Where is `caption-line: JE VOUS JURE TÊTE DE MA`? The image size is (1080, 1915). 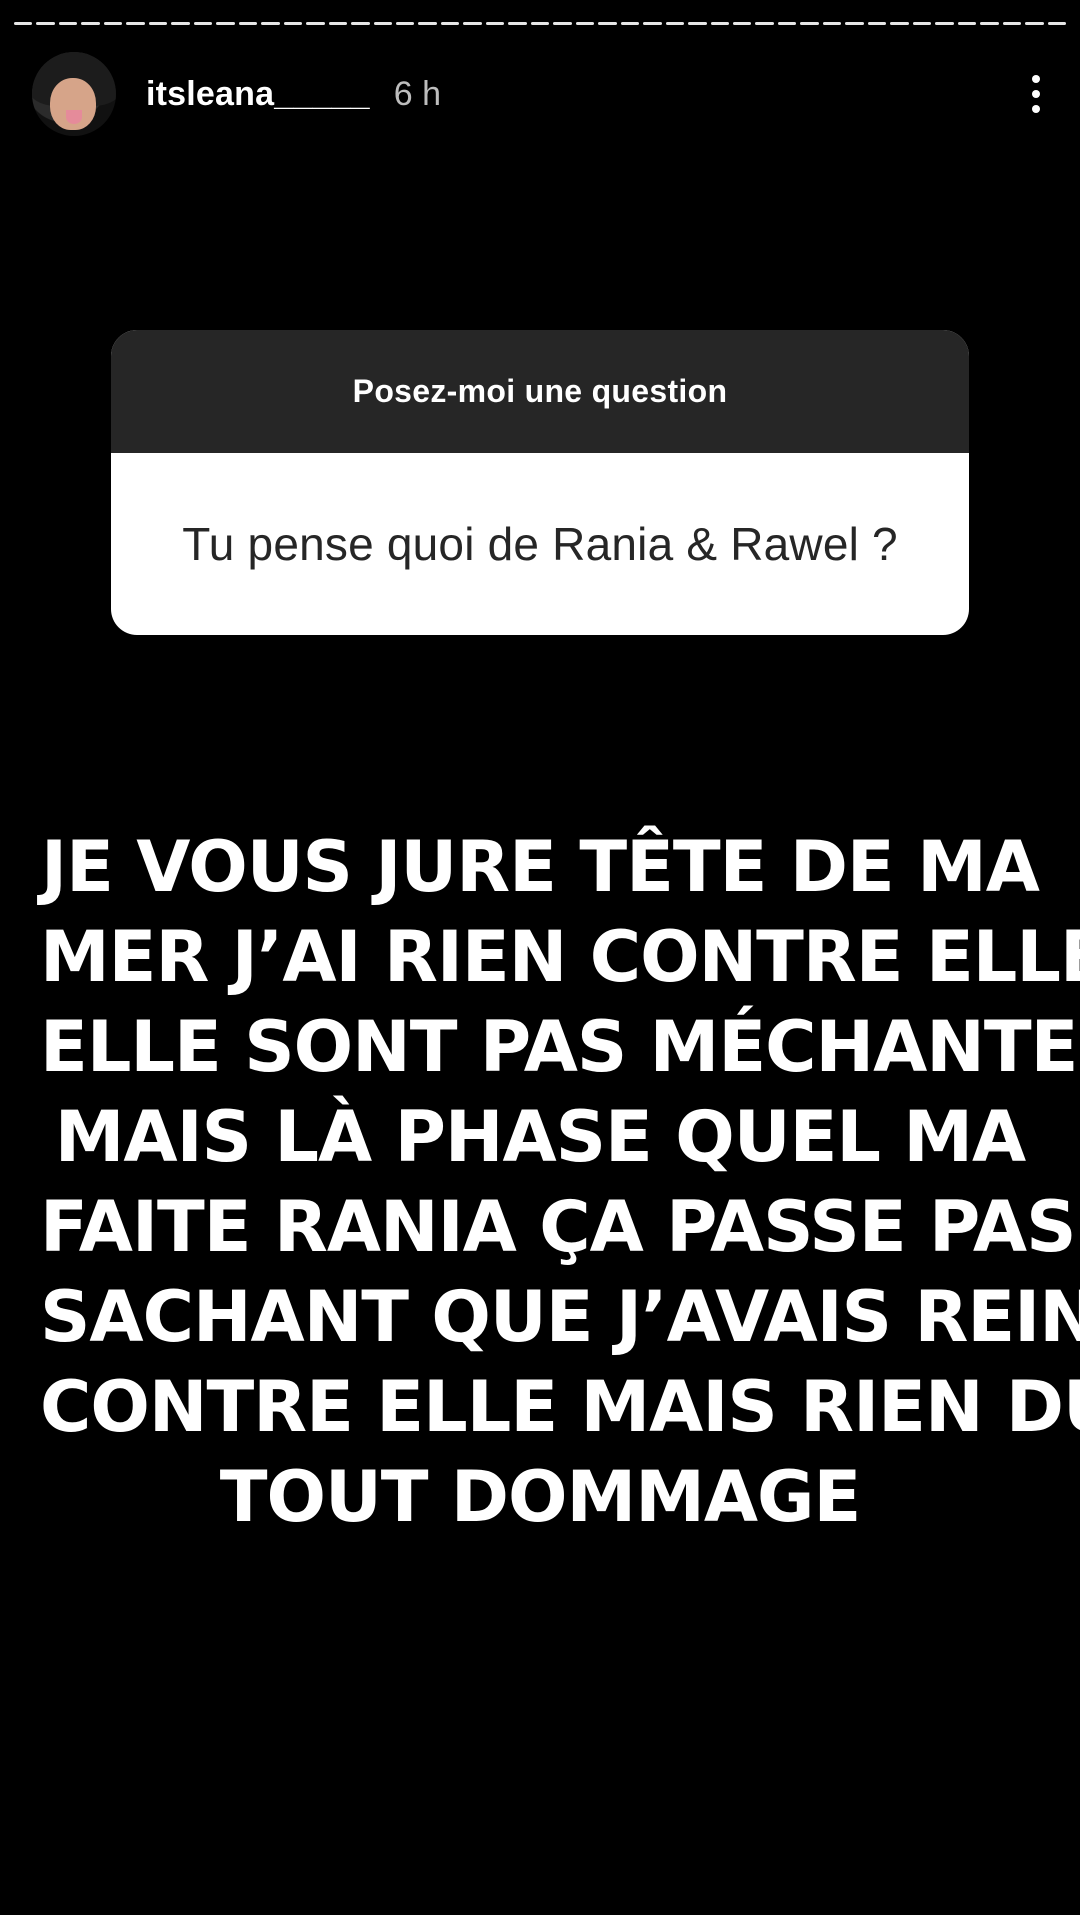
caption-line: JE VOUS JURE TÊTE DE MA is located at coordinates (540, 867).